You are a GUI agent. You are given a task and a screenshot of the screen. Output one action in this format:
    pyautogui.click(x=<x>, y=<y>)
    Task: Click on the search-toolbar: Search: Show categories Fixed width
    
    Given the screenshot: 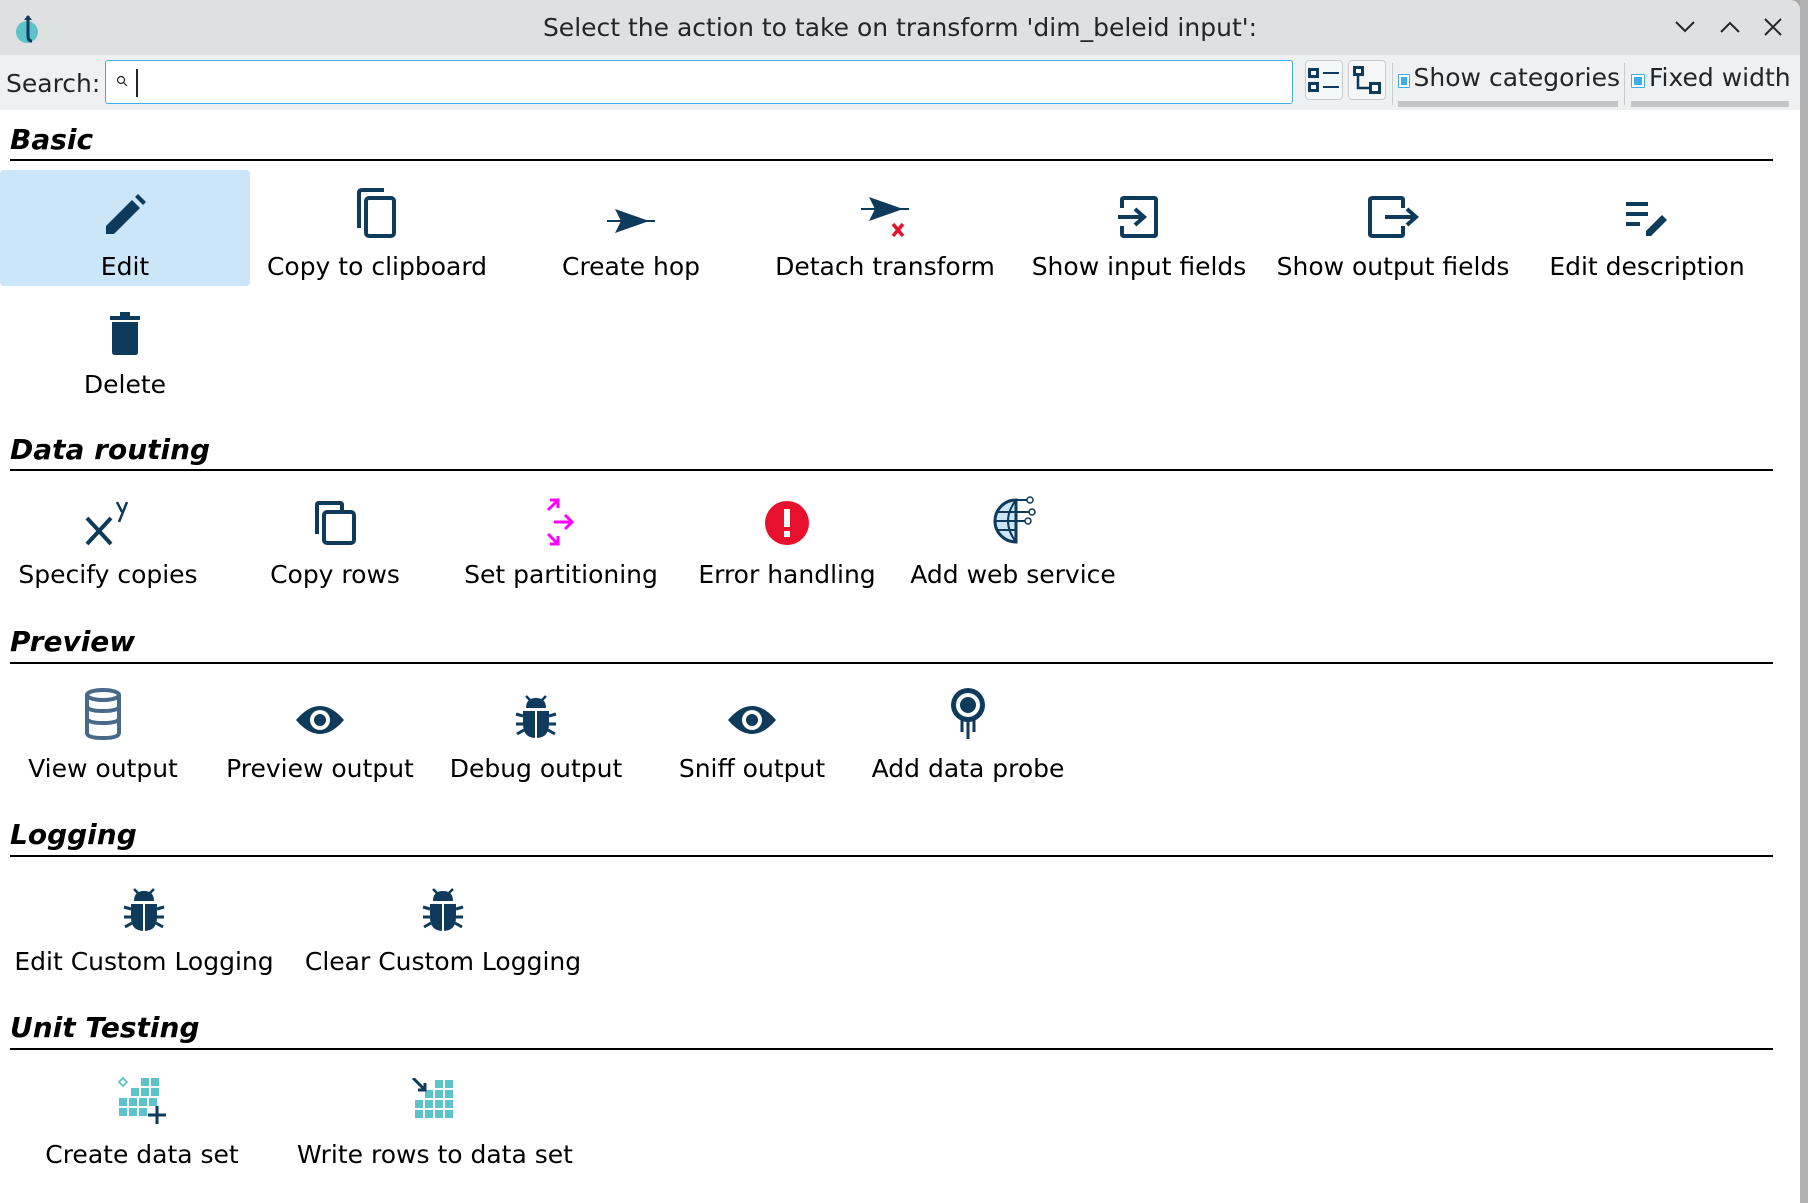 What is the action you would take?
    pyautogui.click(x=900, y=82)
    